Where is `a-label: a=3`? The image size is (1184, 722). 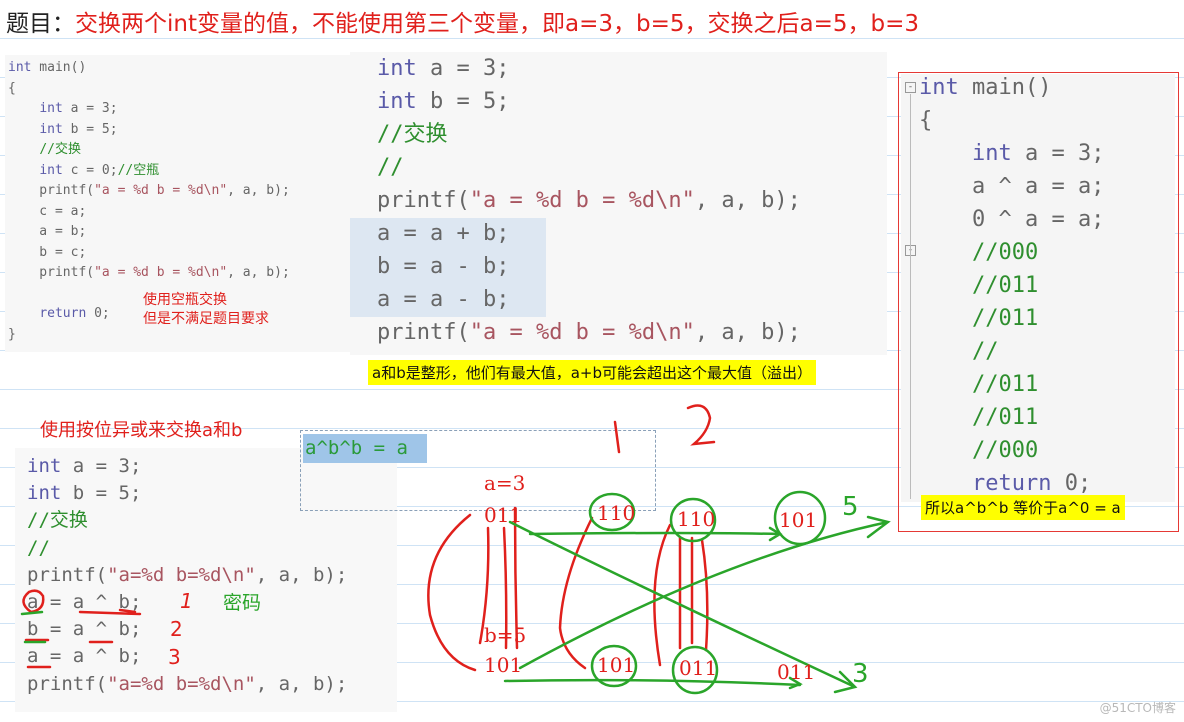 a-label: a=3 is located at coordinates (504, 483).